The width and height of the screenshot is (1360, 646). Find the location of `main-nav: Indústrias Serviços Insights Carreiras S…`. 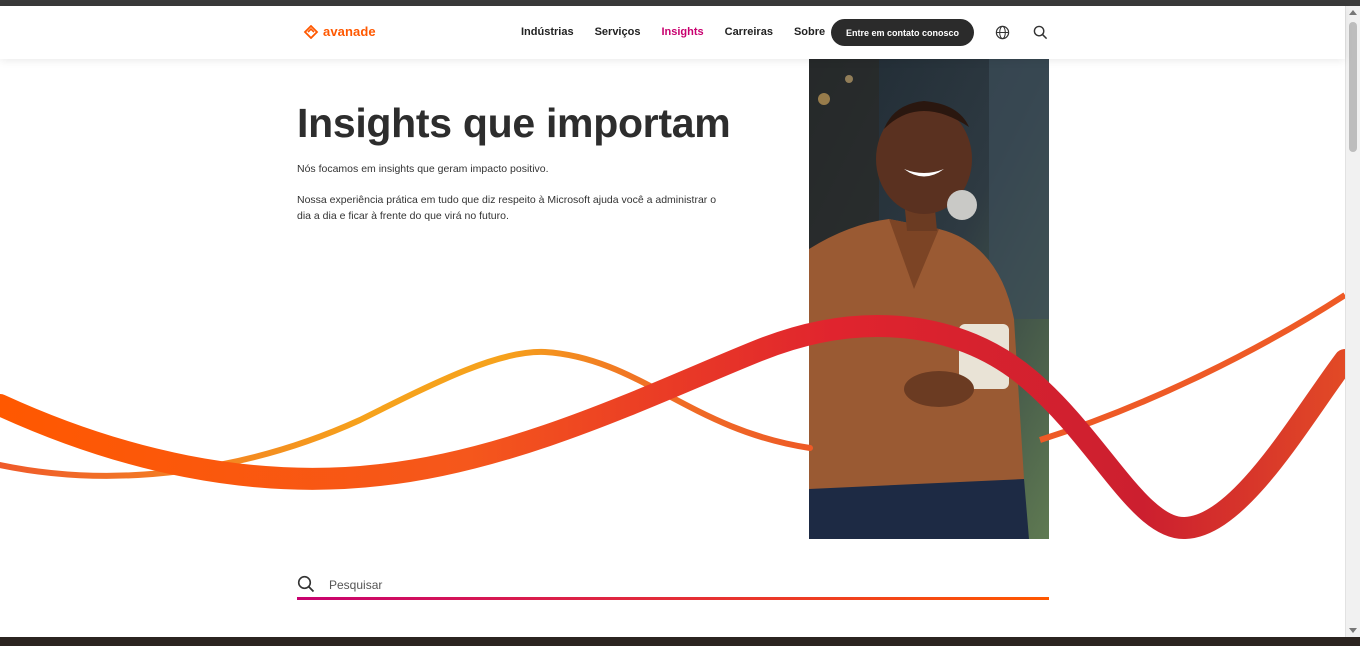

main-nav: Indústrias Serviços Insights Carreiras S… is located at coordinates (683, 32).